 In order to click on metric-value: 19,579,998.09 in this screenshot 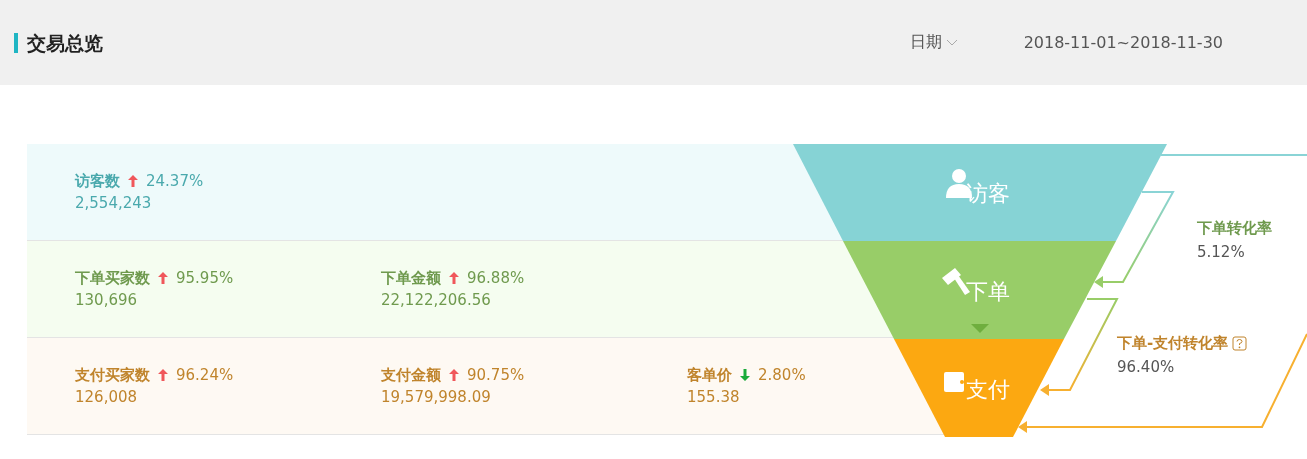, I will do `click(436, 397)`.